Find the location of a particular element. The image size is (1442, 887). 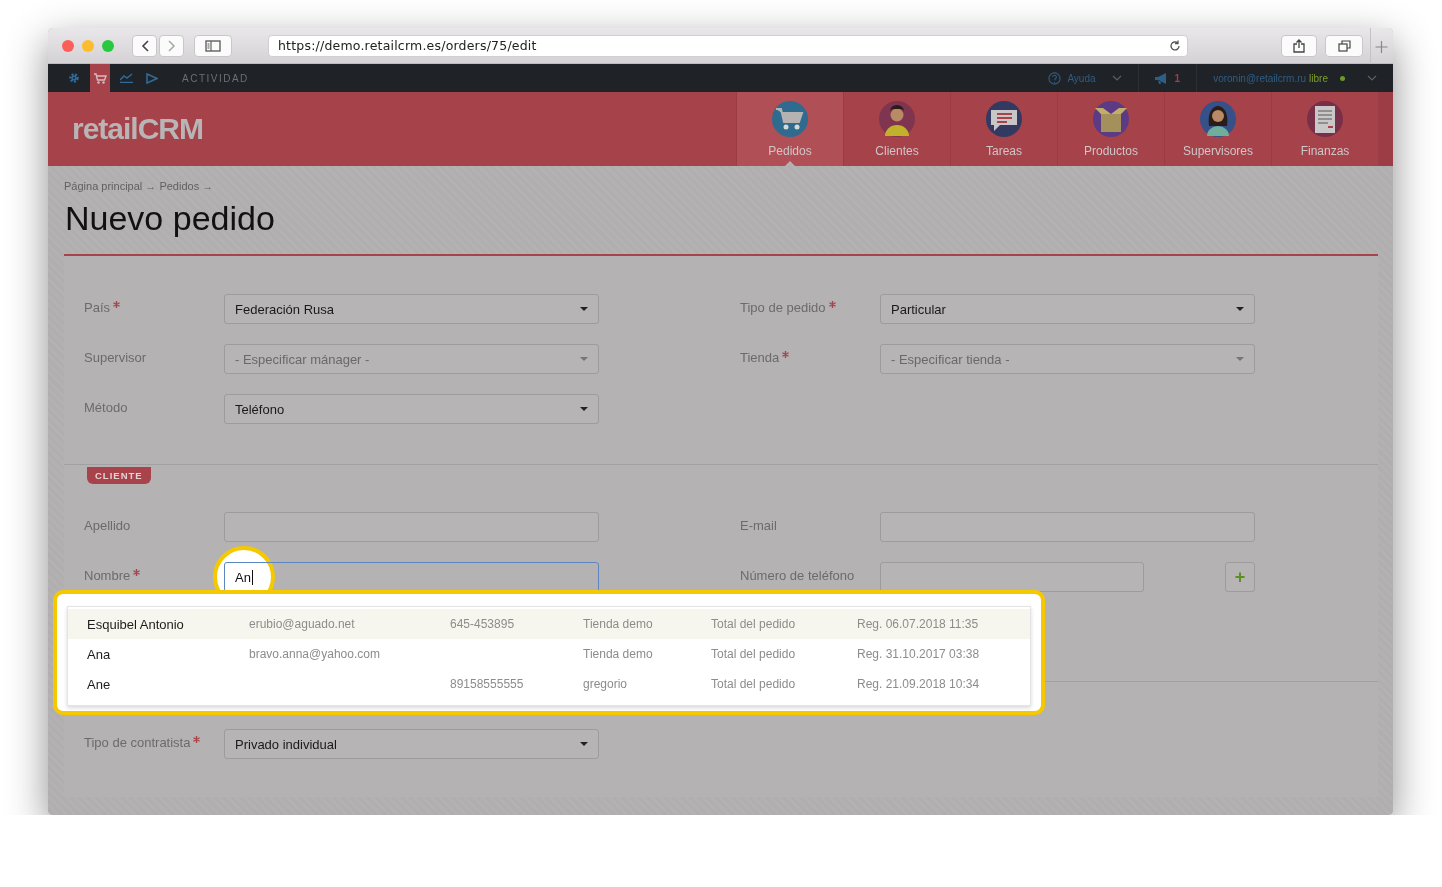

nav-tab: Clientes is located at coordinates (896, 129).